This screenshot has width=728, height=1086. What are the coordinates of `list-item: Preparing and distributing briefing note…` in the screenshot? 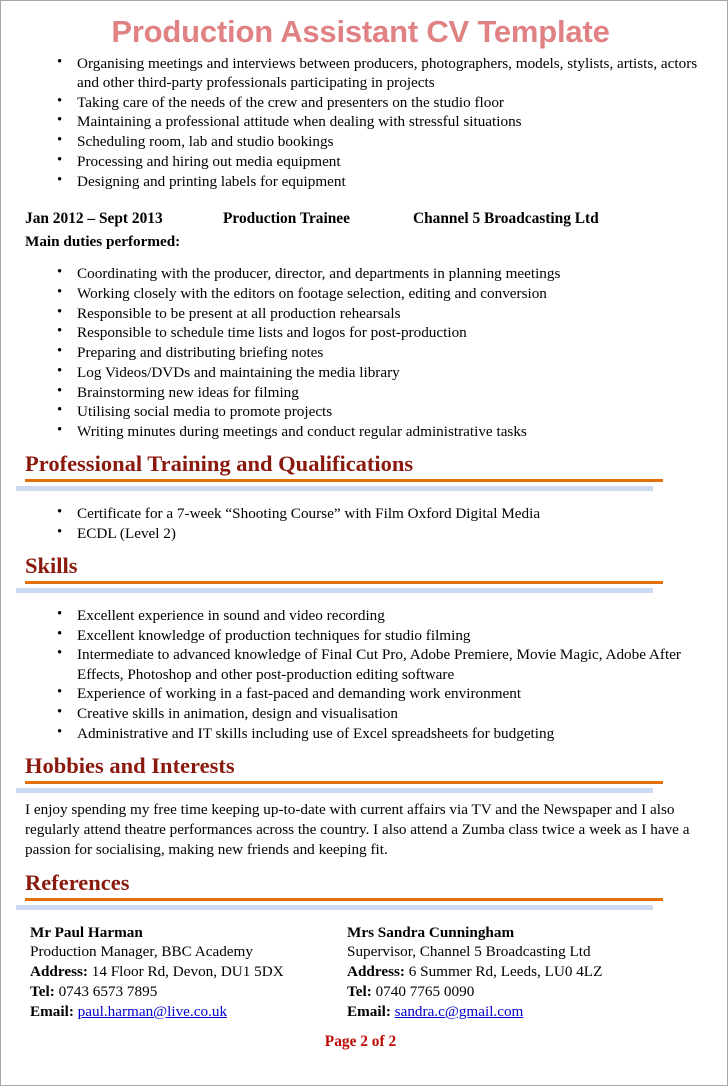 It's located at (360, 352).